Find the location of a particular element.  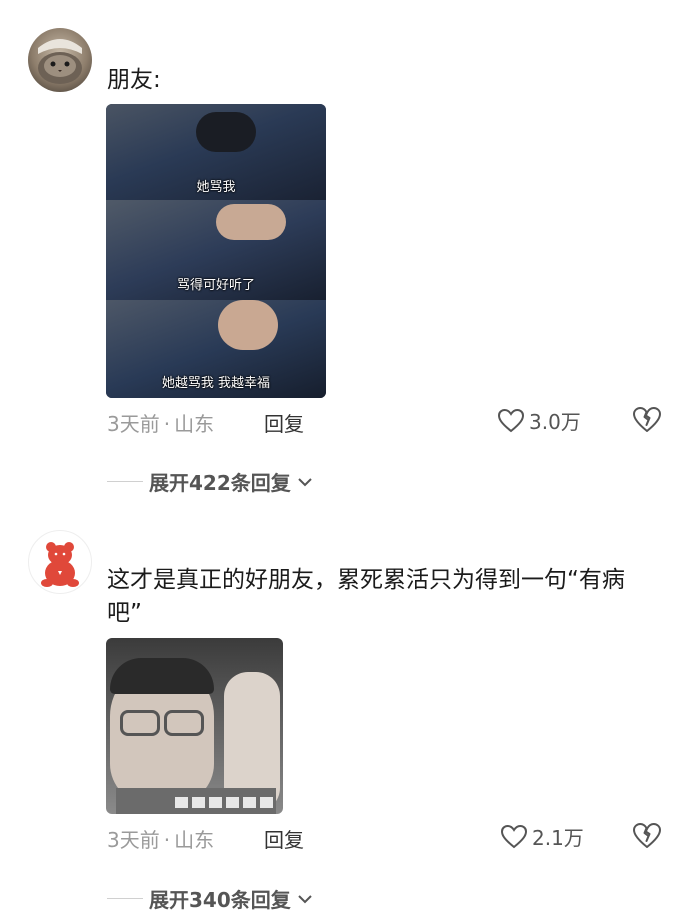

expand-replies-label: 展开340条回复 is located at coordinates (220, 900).